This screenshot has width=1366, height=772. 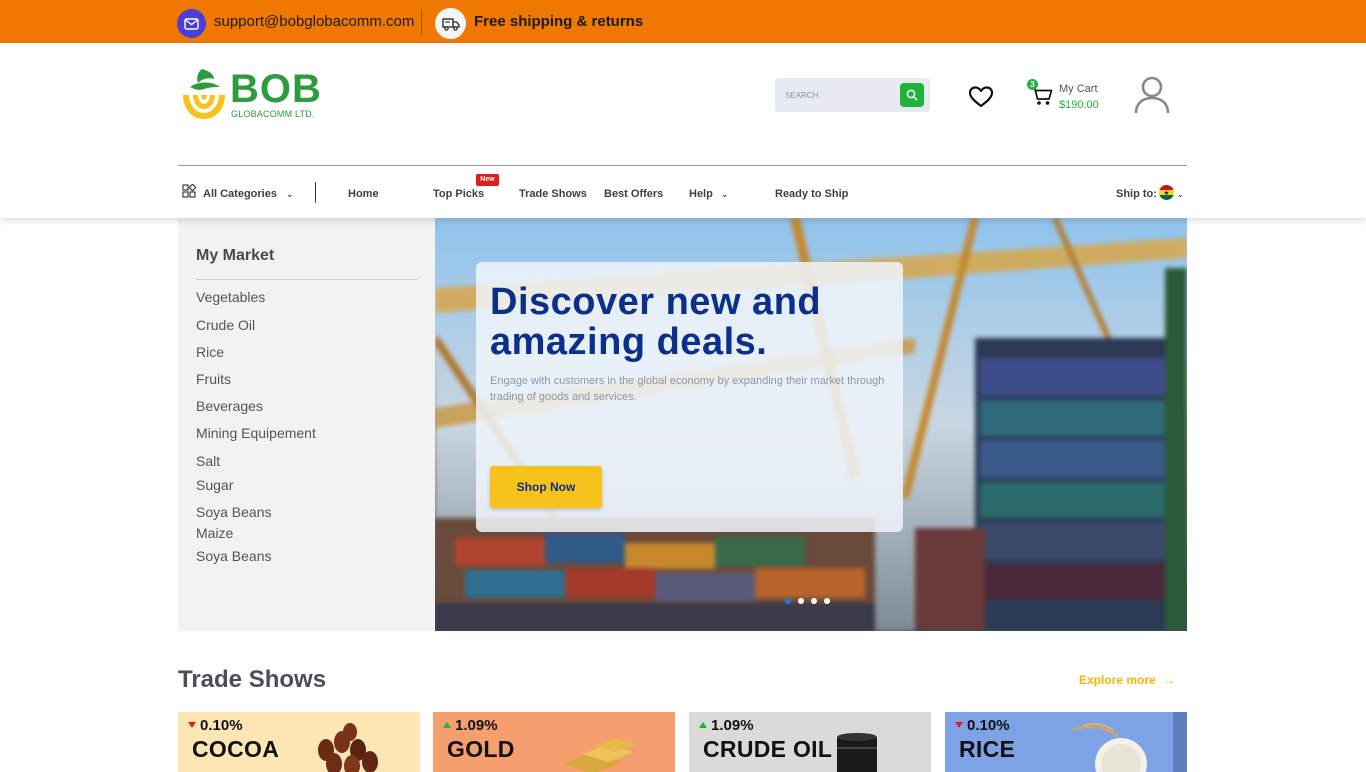 I want to click on categories-icon, so click(x=189, y=191).